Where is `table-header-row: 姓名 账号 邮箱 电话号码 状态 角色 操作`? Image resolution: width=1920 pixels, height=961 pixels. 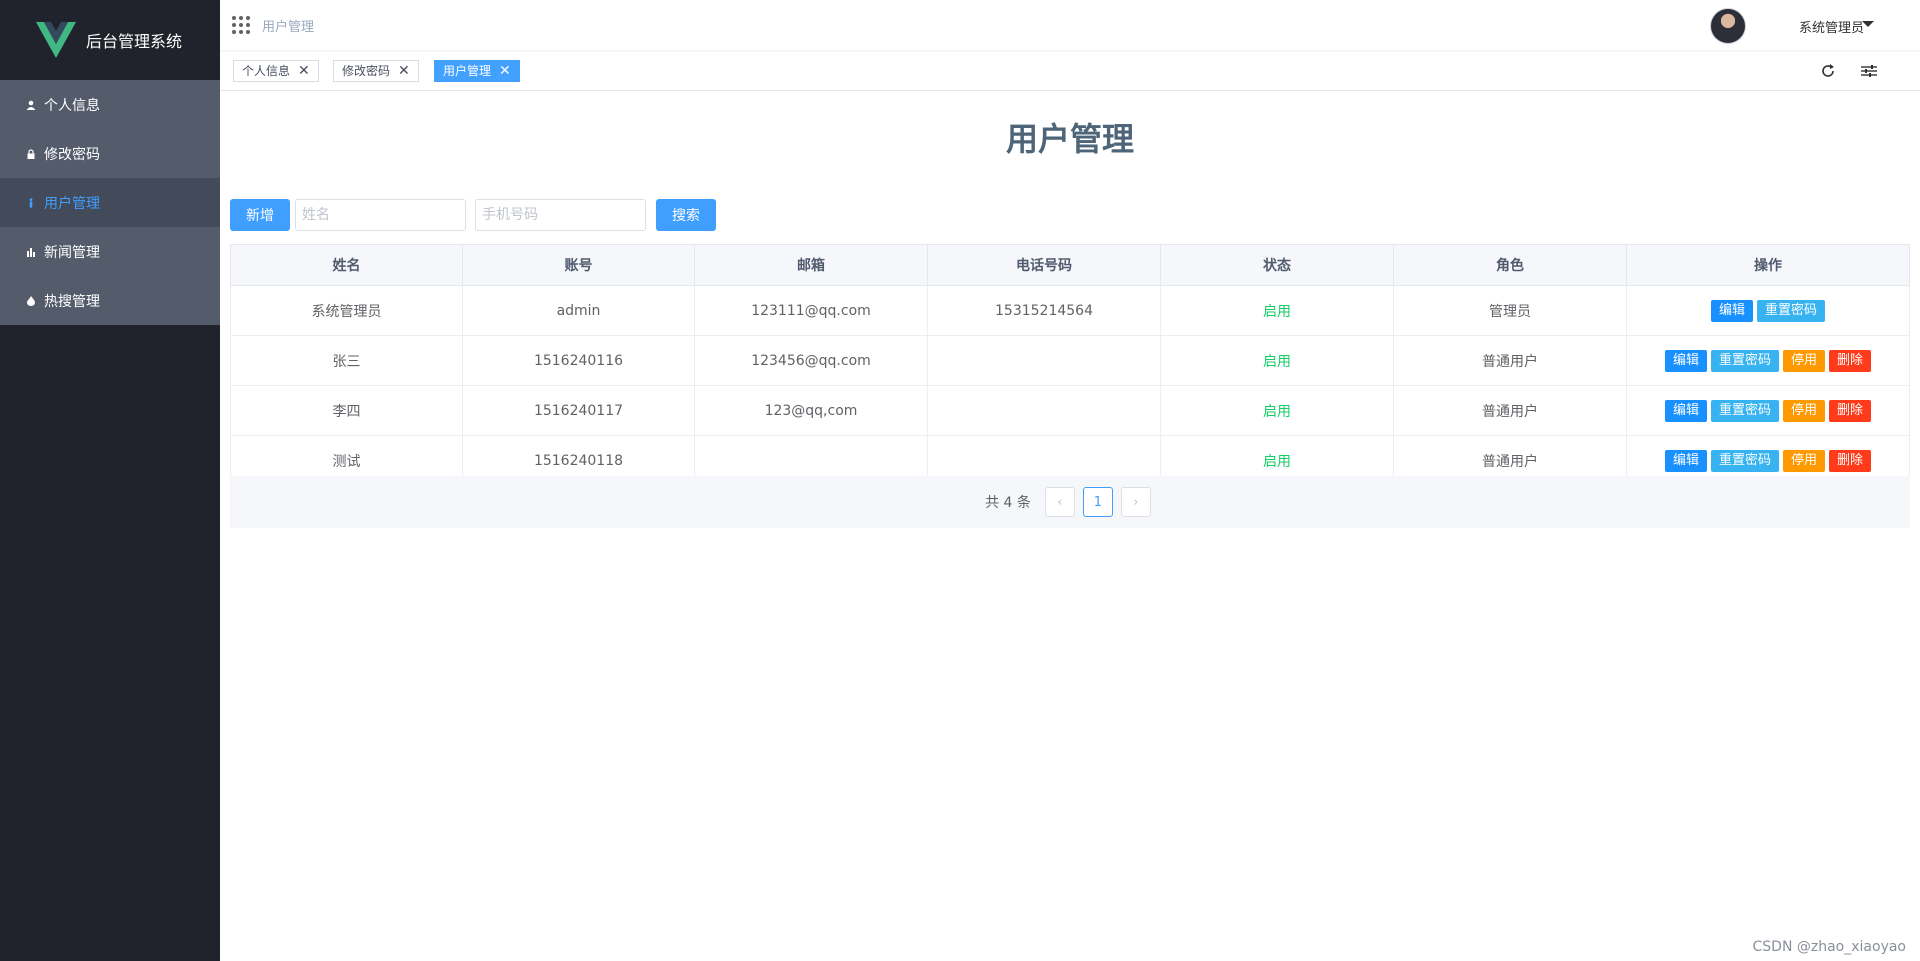
table-header-row: 姓名 账号 邮箱 电话号码 状态 角色 操作 is located at coordinates (1070, 265).